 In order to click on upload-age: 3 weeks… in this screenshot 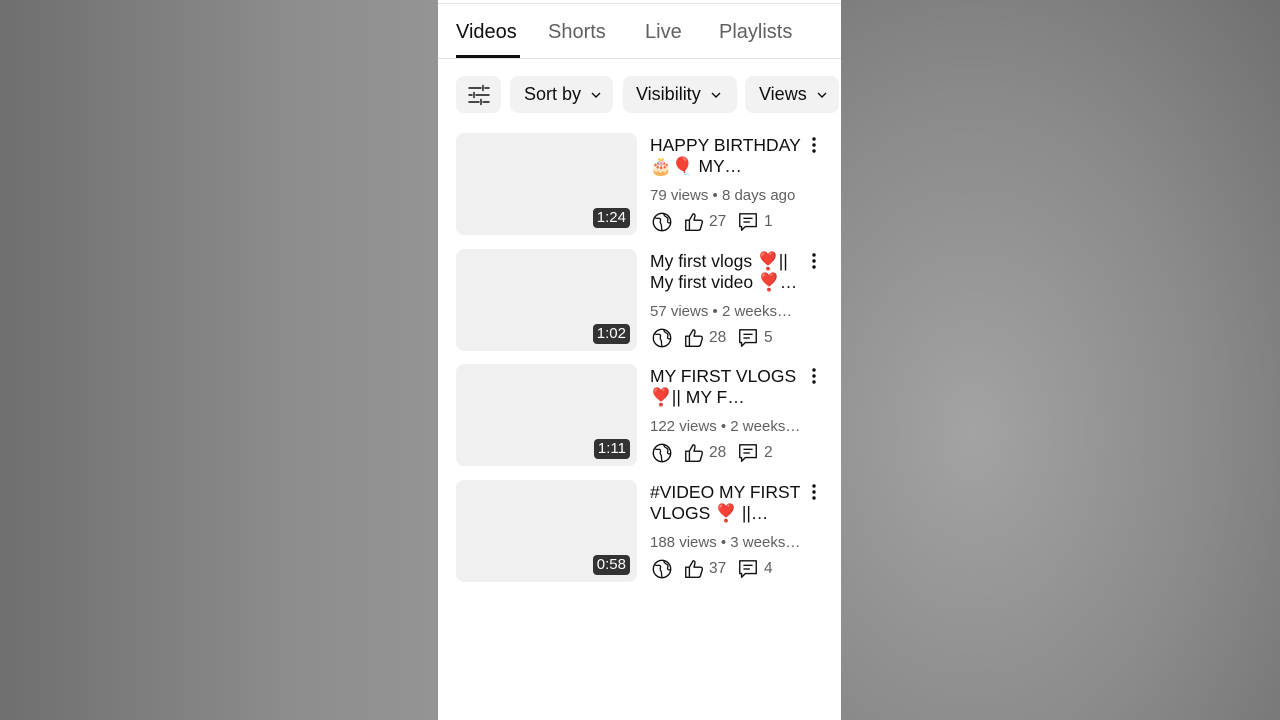, I will do `click(765, 542)`.